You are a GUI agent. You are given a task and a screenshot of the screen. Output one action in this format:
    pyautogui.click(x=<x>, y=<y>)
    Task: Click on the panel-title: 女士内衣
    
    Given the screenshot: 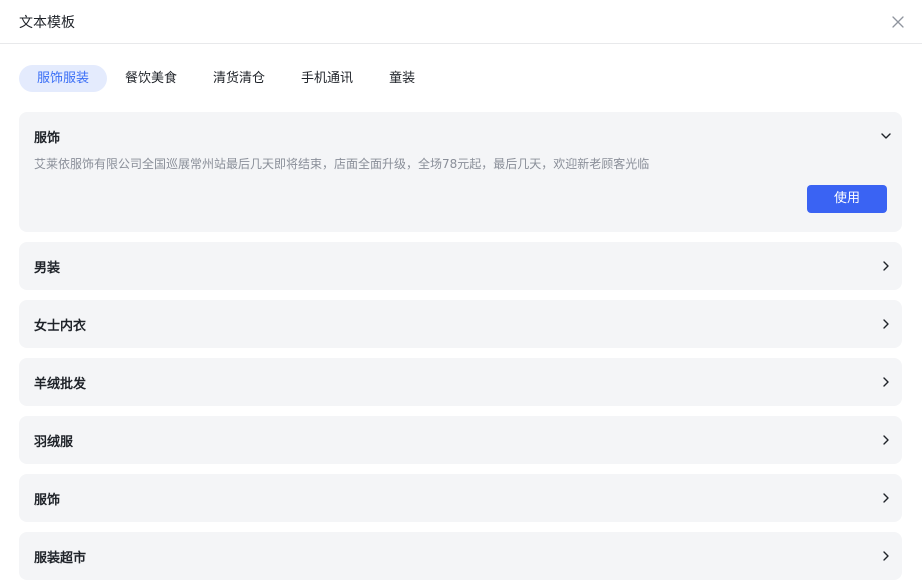 What is the action you would take?
    pyautogui.click(x=60, y=326)
    